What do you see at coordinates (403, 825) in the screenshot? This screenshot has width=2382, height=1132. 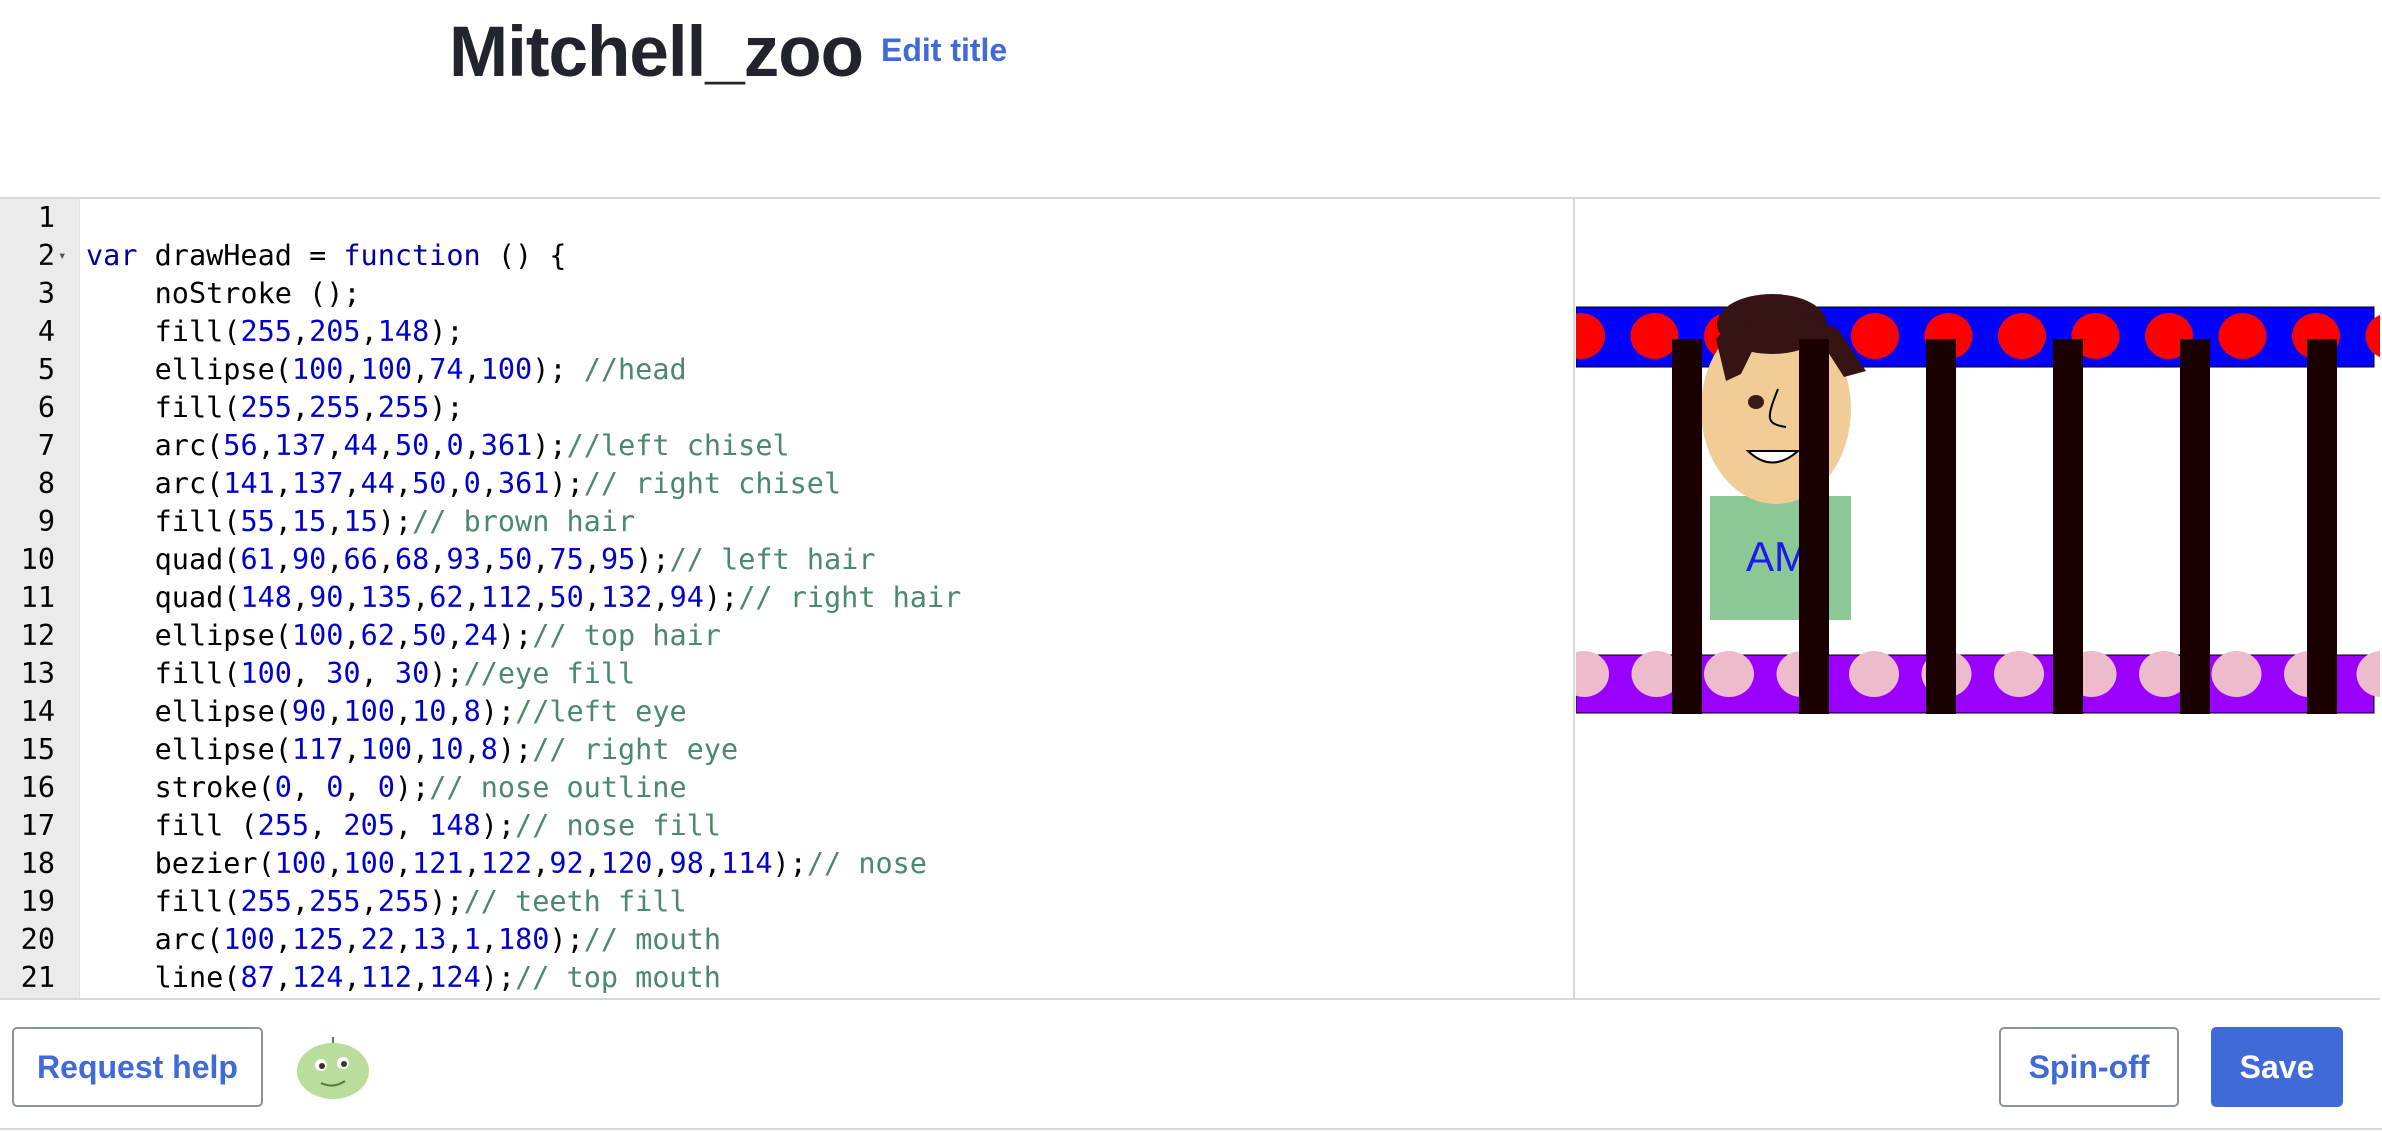 I see `code-text: fill (255, 205, 148);// nose fill` at bounding box center [403, 825].